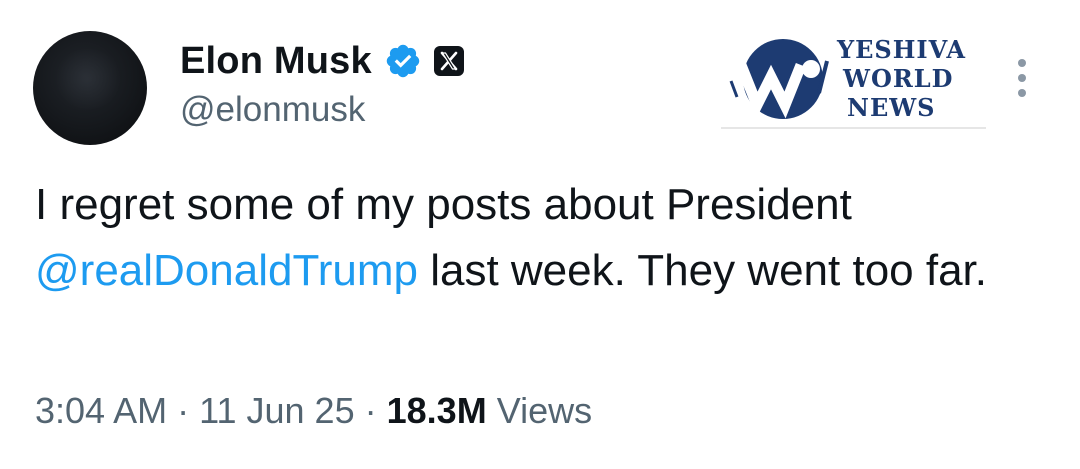 Image resolution: width=1080 pixels, height=469 pixels. Describe the element at coordinates (891, 107) in the screenshot. I see `logo-line-news: NEWS` at that location.